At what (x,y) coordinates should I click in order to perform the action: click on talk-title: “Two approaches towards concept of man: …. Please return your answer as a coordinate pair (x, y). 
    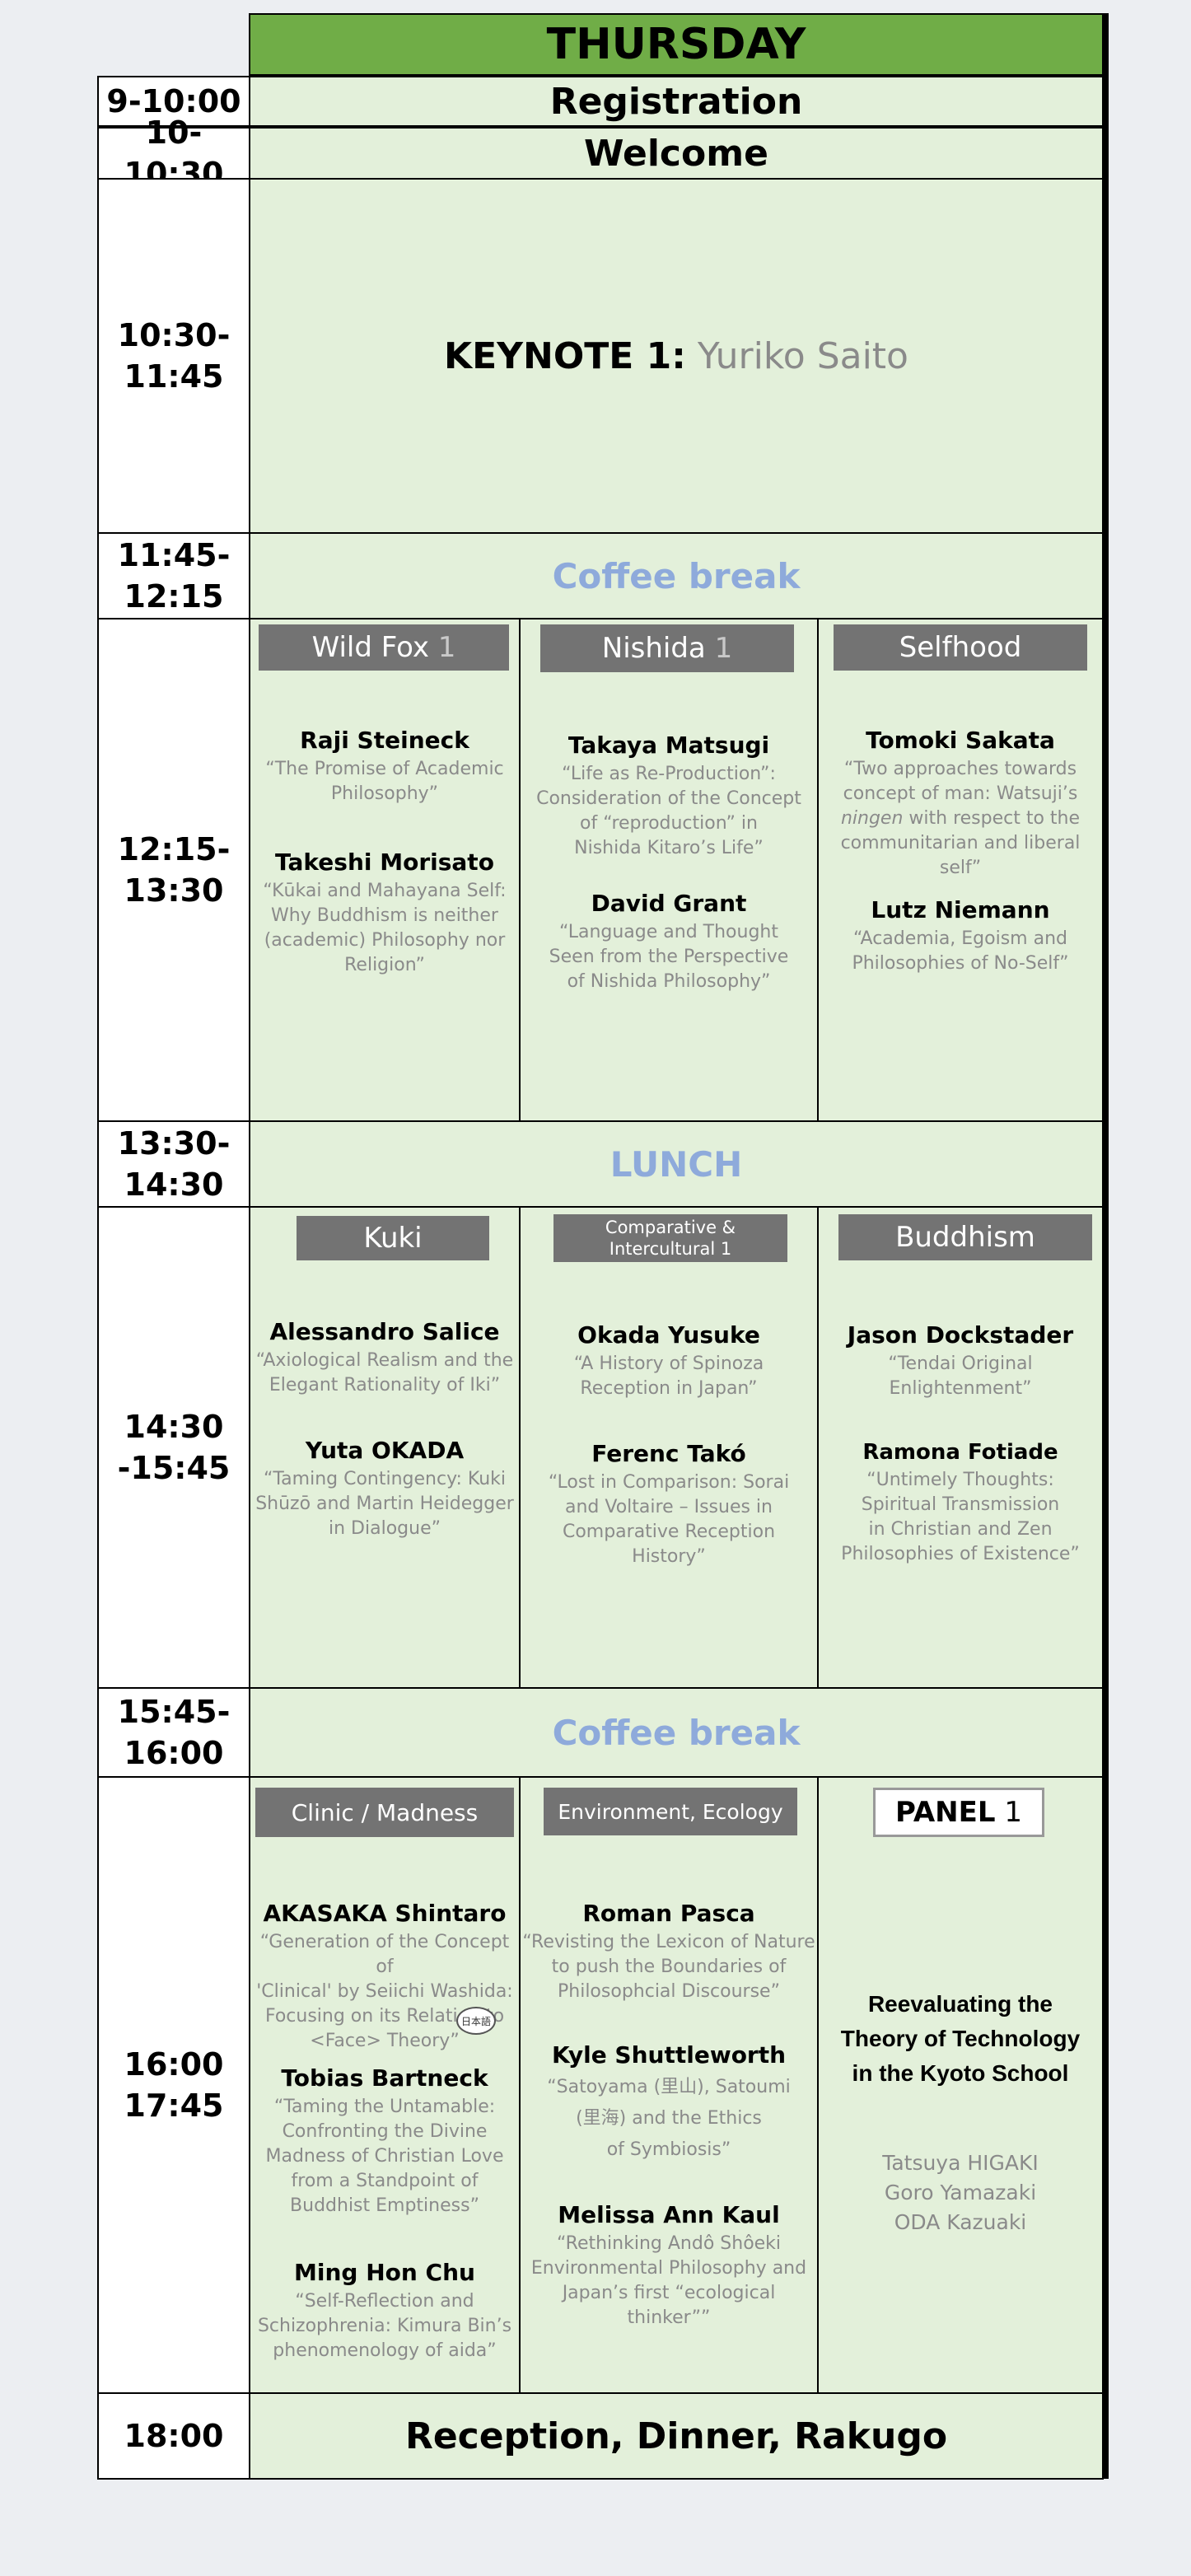
    Looking at the image, I should click on (960, 818).